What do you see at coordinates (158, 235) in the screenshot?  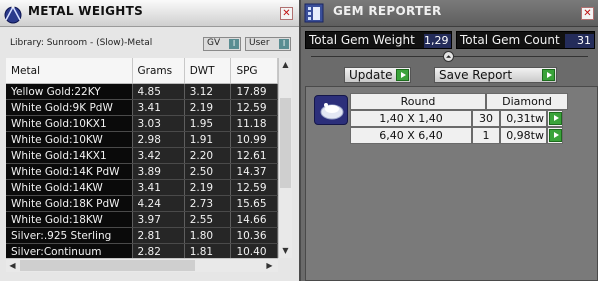 I see `grams-cell: 2.81` at bounding box center [158, 235].